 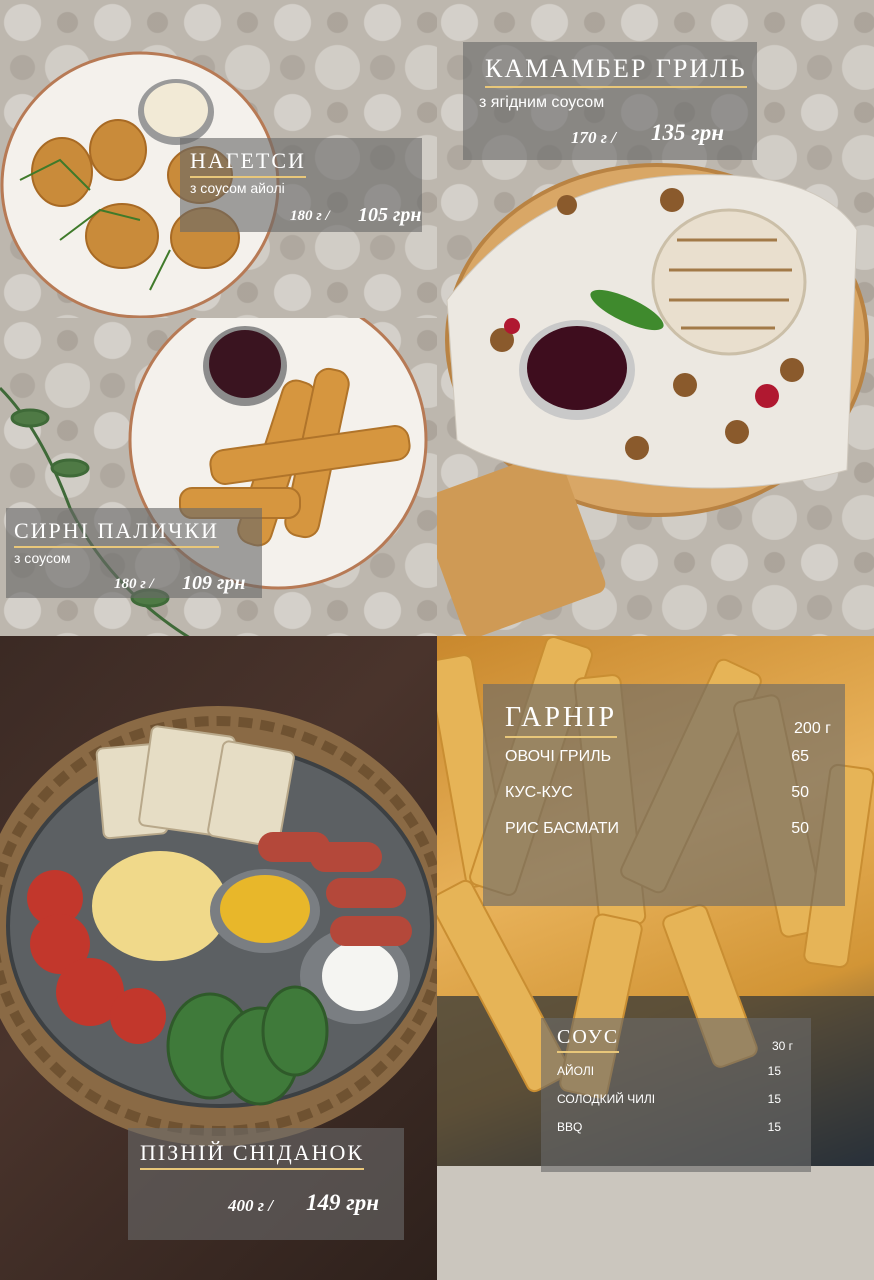 What do you see at coordinates (237, 188) in the screenshot?
I see `nuggets-subtitle: з соусом айолі` at bounding box center [237, 188].